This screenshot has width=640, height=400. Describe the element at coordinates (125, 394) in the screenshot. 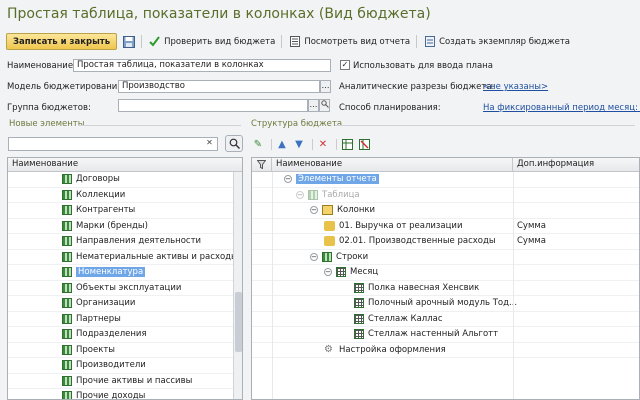

I see `list-item: Прочие доходы` at that location.